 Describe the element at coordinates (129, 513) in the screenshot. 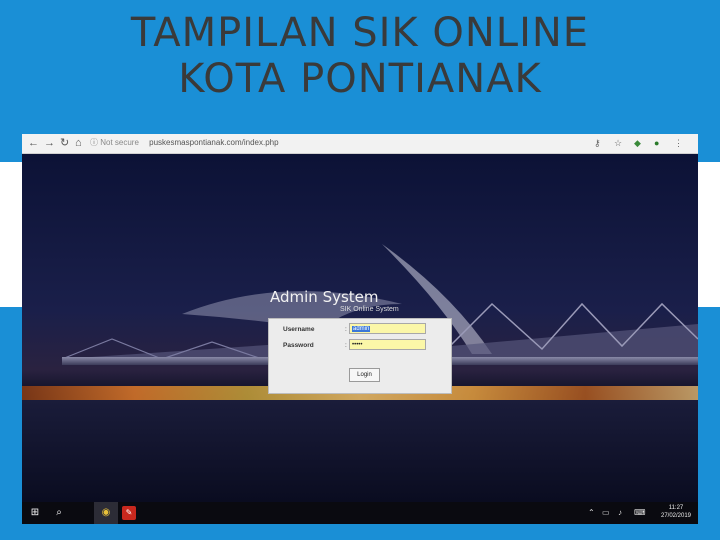

I see `pdf-app-icon: ✎` at that location.